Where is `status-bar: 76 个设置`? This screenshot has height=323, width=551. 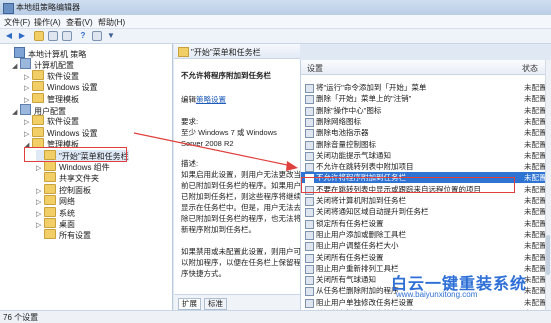 status-bar: 76 个设置 is located at coordinates (275, 316).